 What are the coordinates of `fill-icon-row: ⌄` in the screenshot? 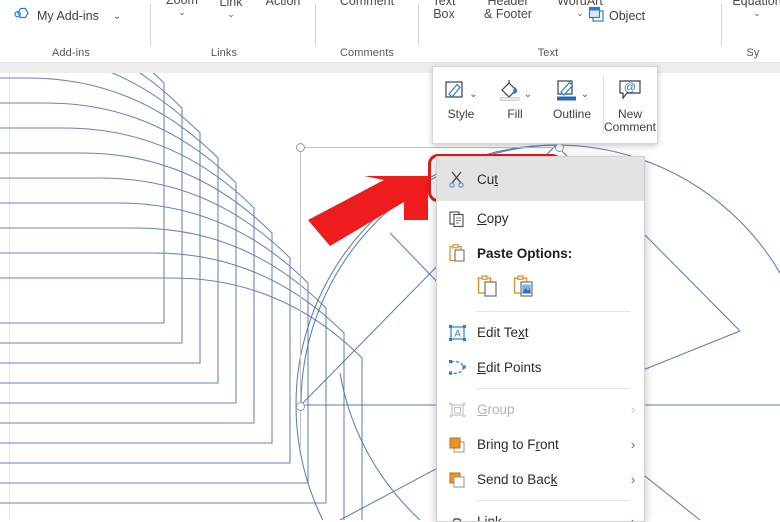 It's located at (515, 91).